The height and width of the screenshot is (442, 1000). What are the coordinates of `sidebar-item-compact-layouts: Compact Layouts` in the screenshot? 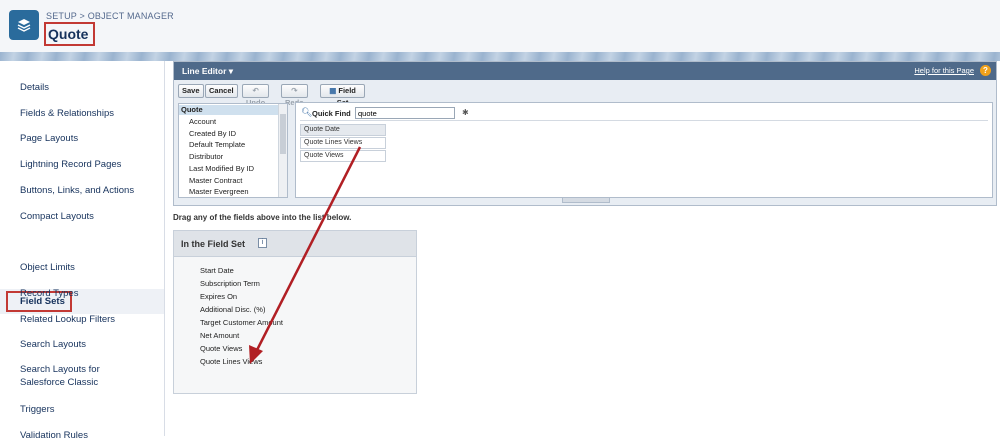 It's located at (82, 216).